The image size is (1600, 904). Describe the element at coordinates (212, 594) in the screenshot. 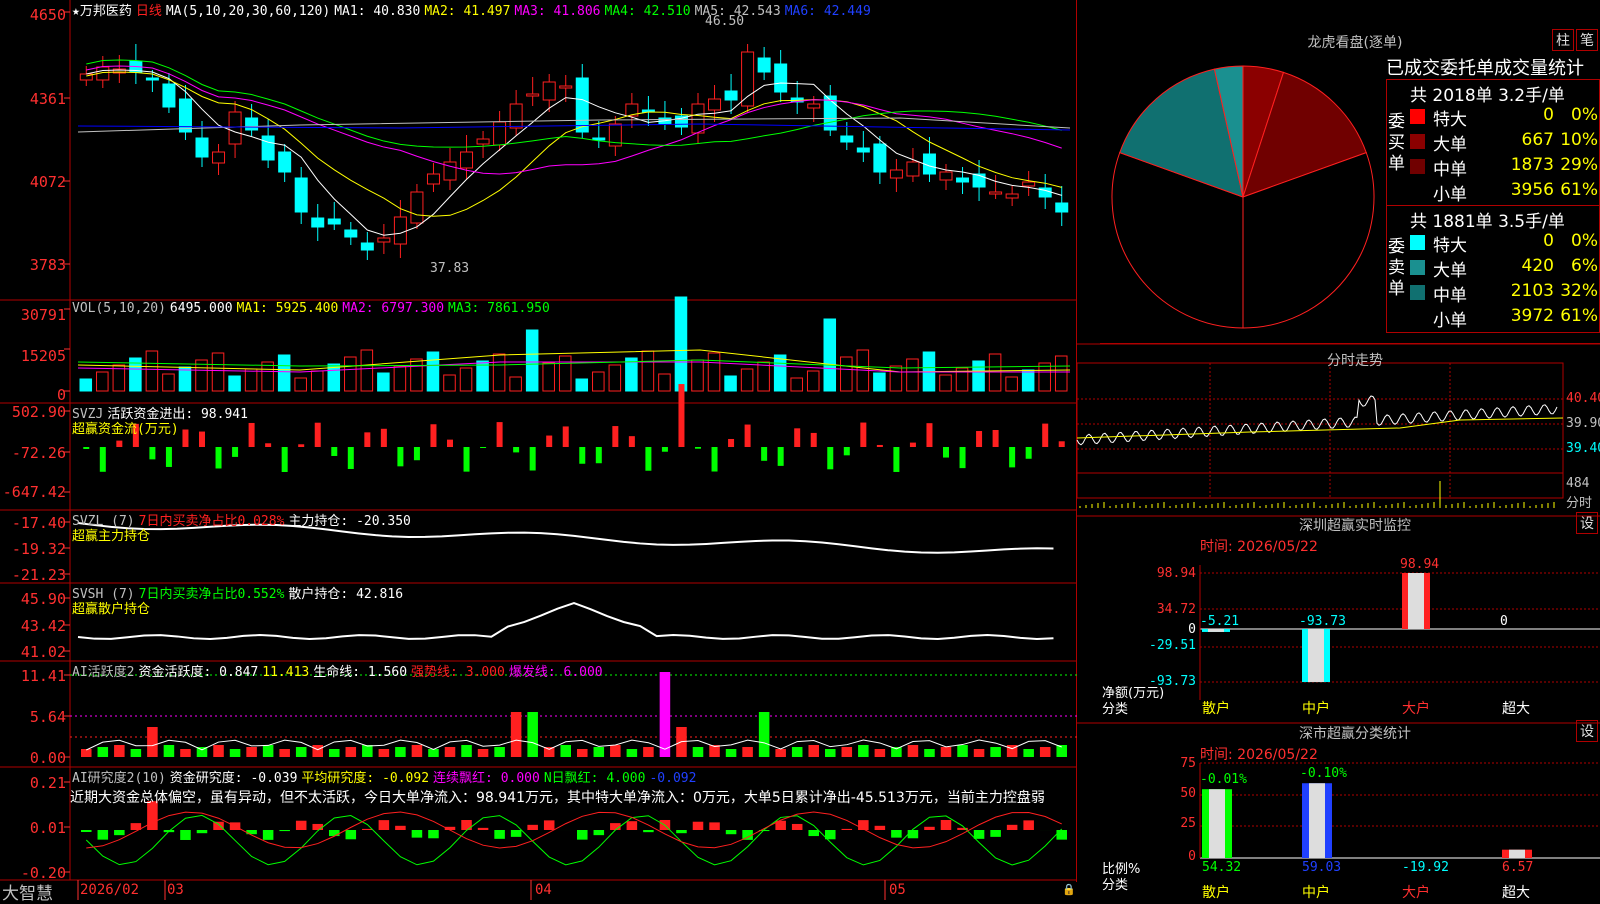

I see `svsh-label1: 7日内买卖净占比0.552%` at that location.